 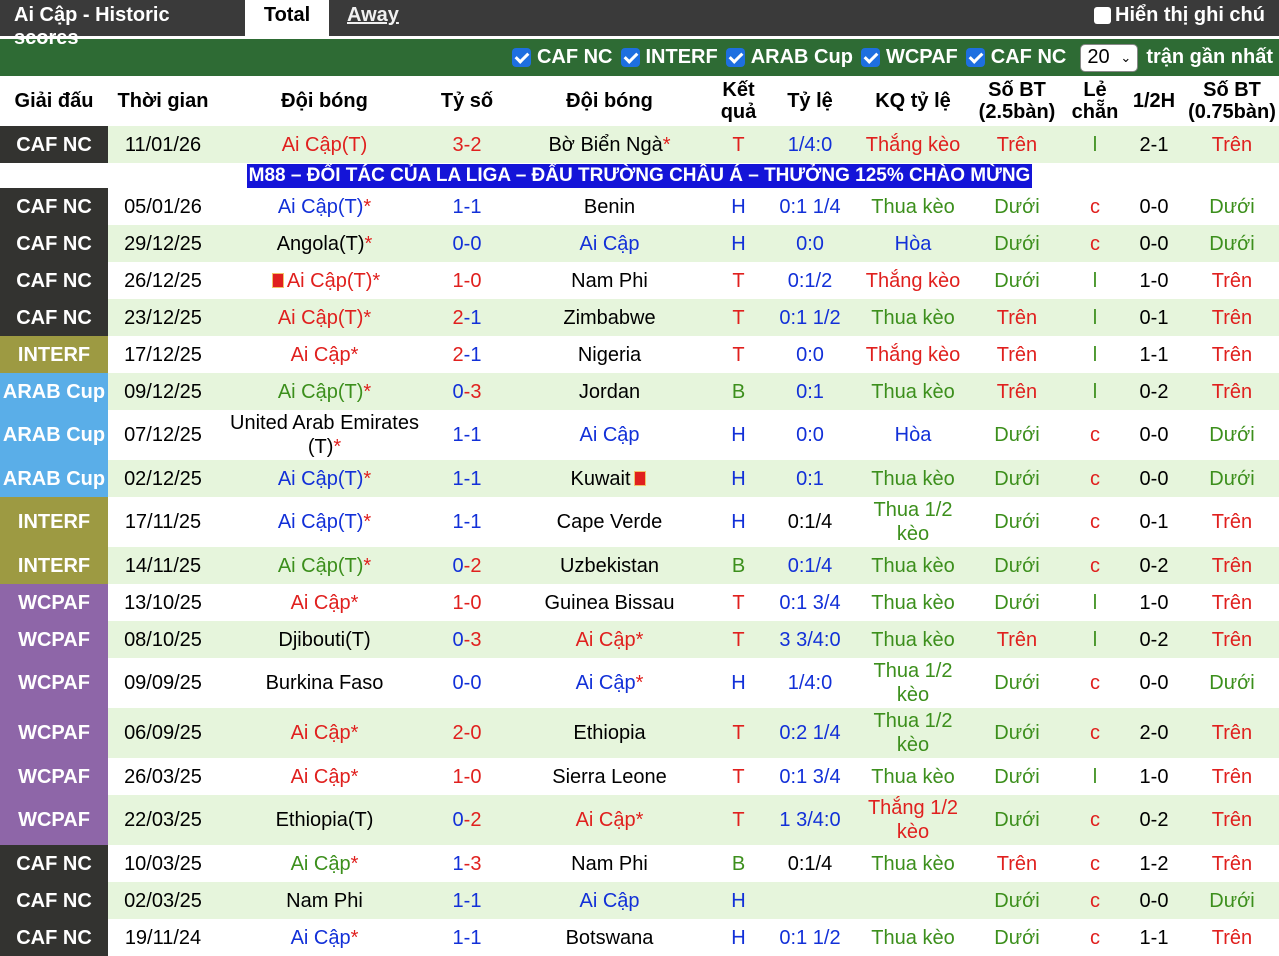 What do you see at coordinates (609, 206) in the screenshot?
I see `away-team-cell: Benin` at bounding box center [609, 206].